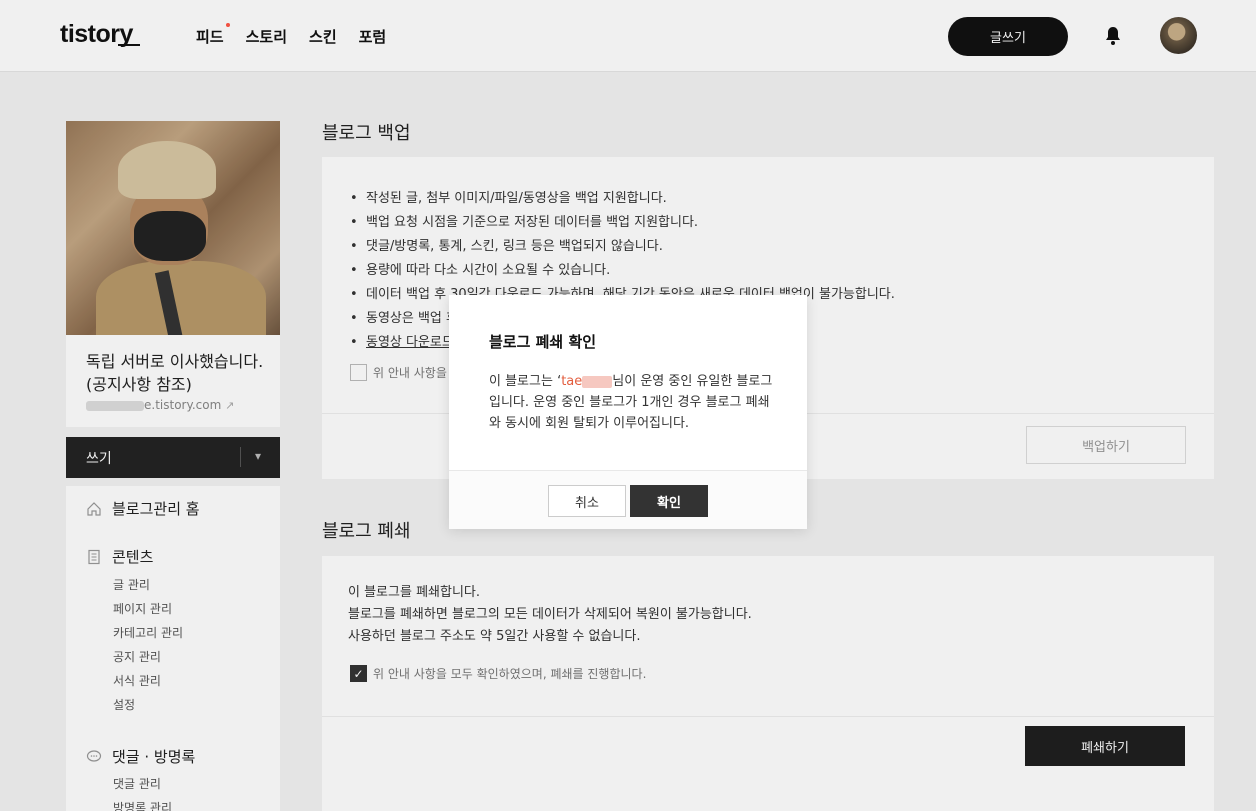  I want to click on redacted-name, so click(597, 381).